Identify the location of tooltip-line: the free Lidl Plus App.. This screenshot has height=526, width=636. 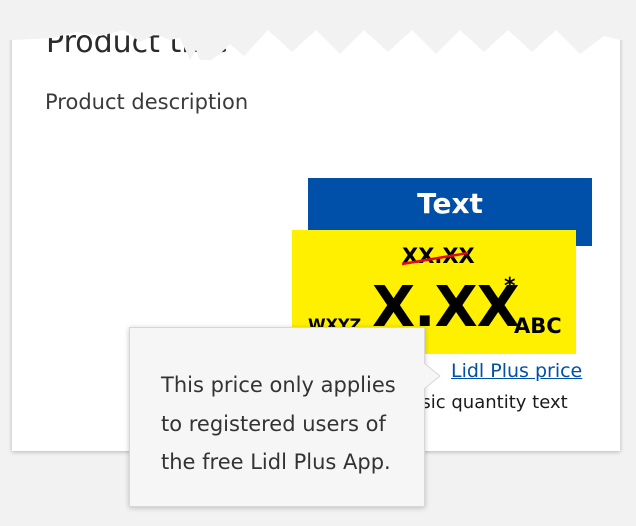
(276, 462).